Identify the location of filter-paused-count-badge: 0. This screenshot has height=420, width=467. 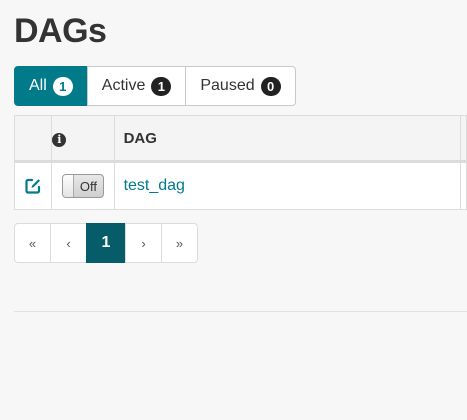
(270, 86).